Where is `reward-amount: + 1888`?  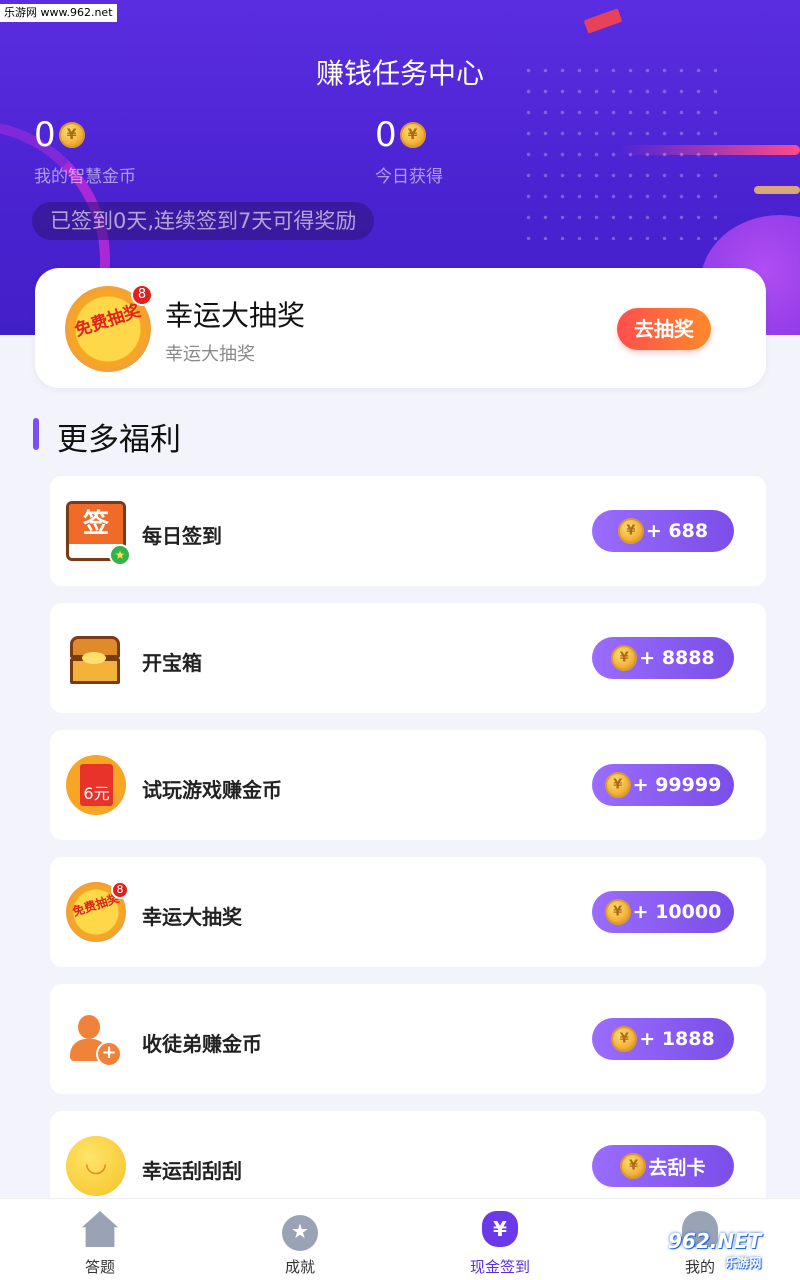 reward-amount: + 1888 is located at coordinates (677, 1039).